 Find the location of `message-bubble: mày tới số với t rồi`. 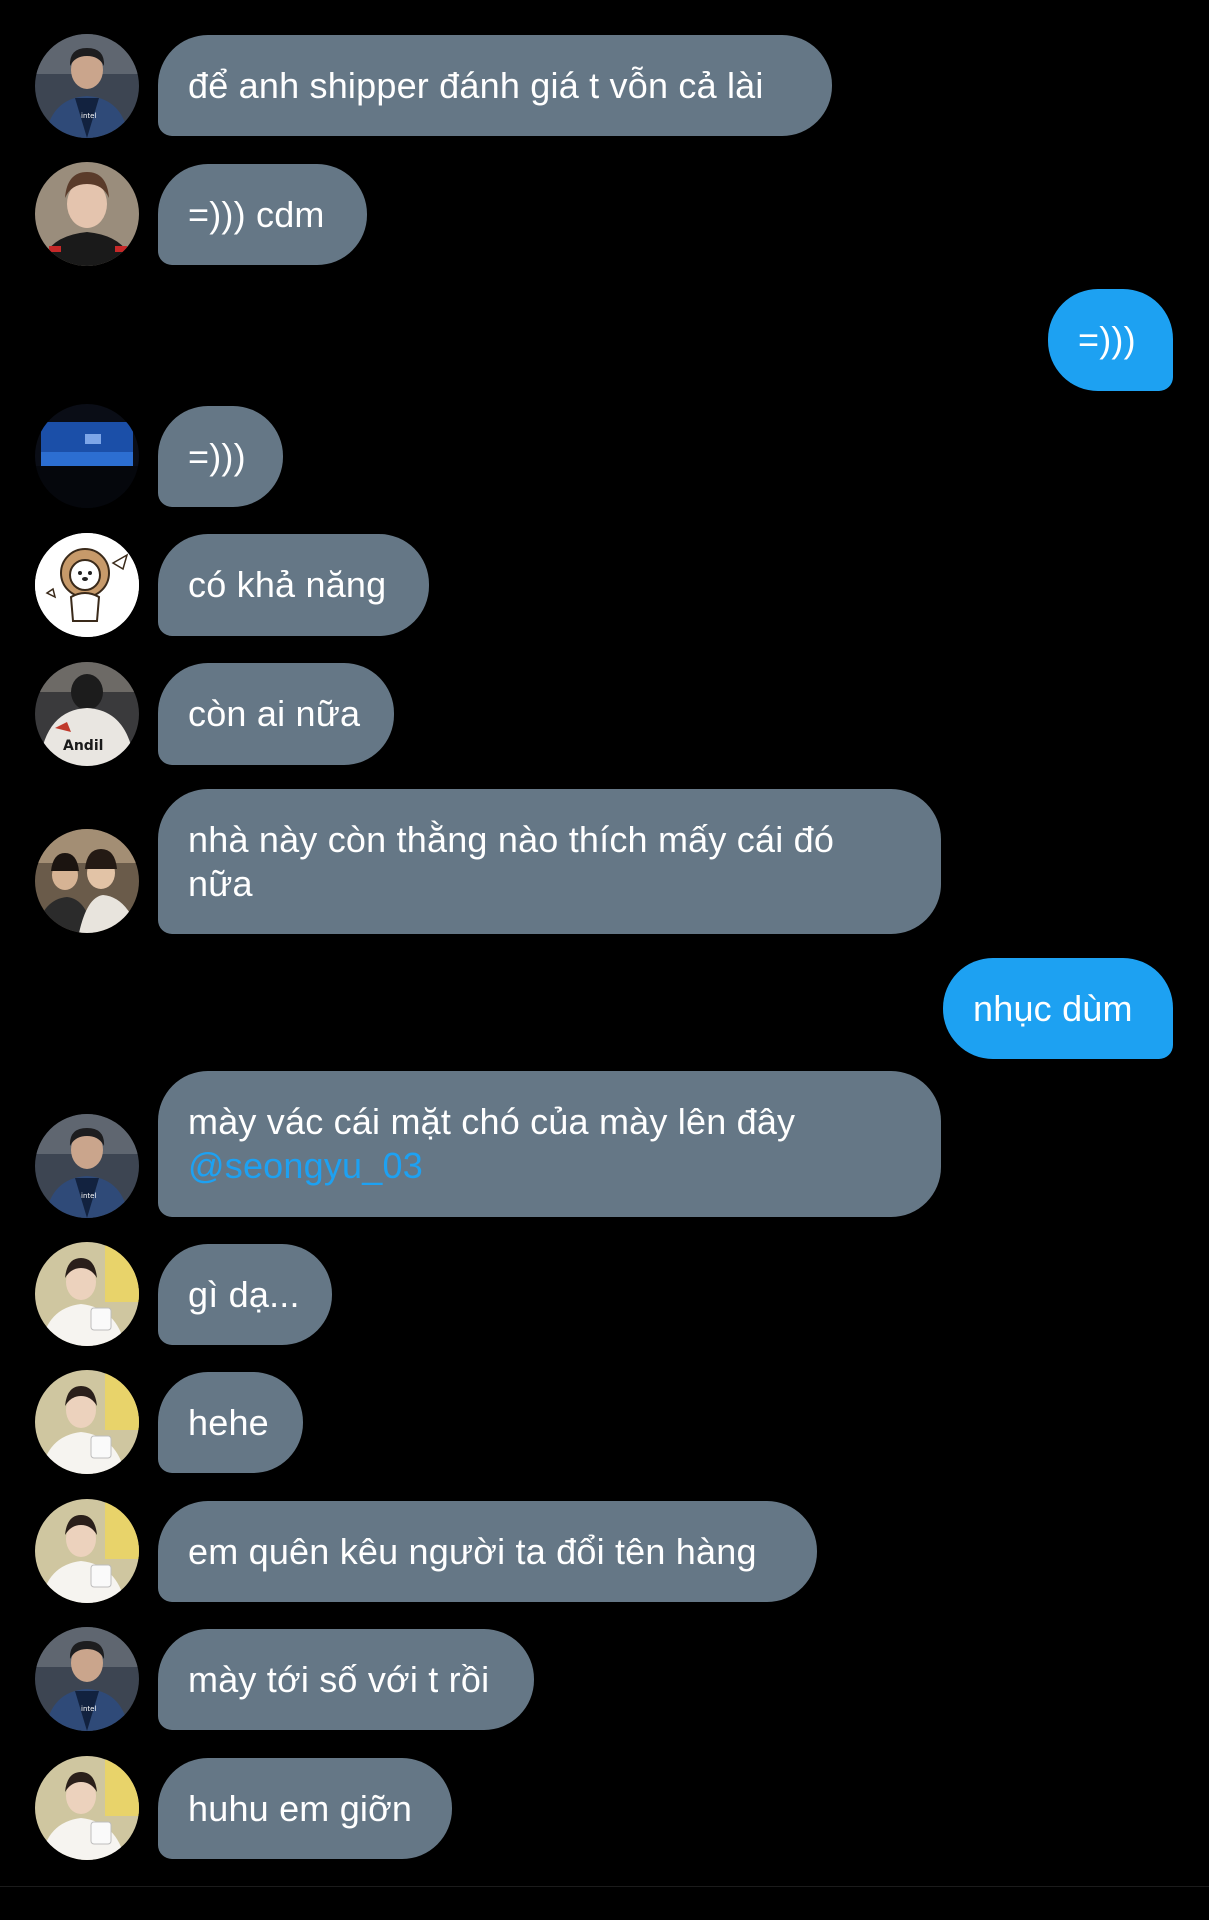

message-bubble: mày tới số với t rồi is located at coordinates (346, 1679).